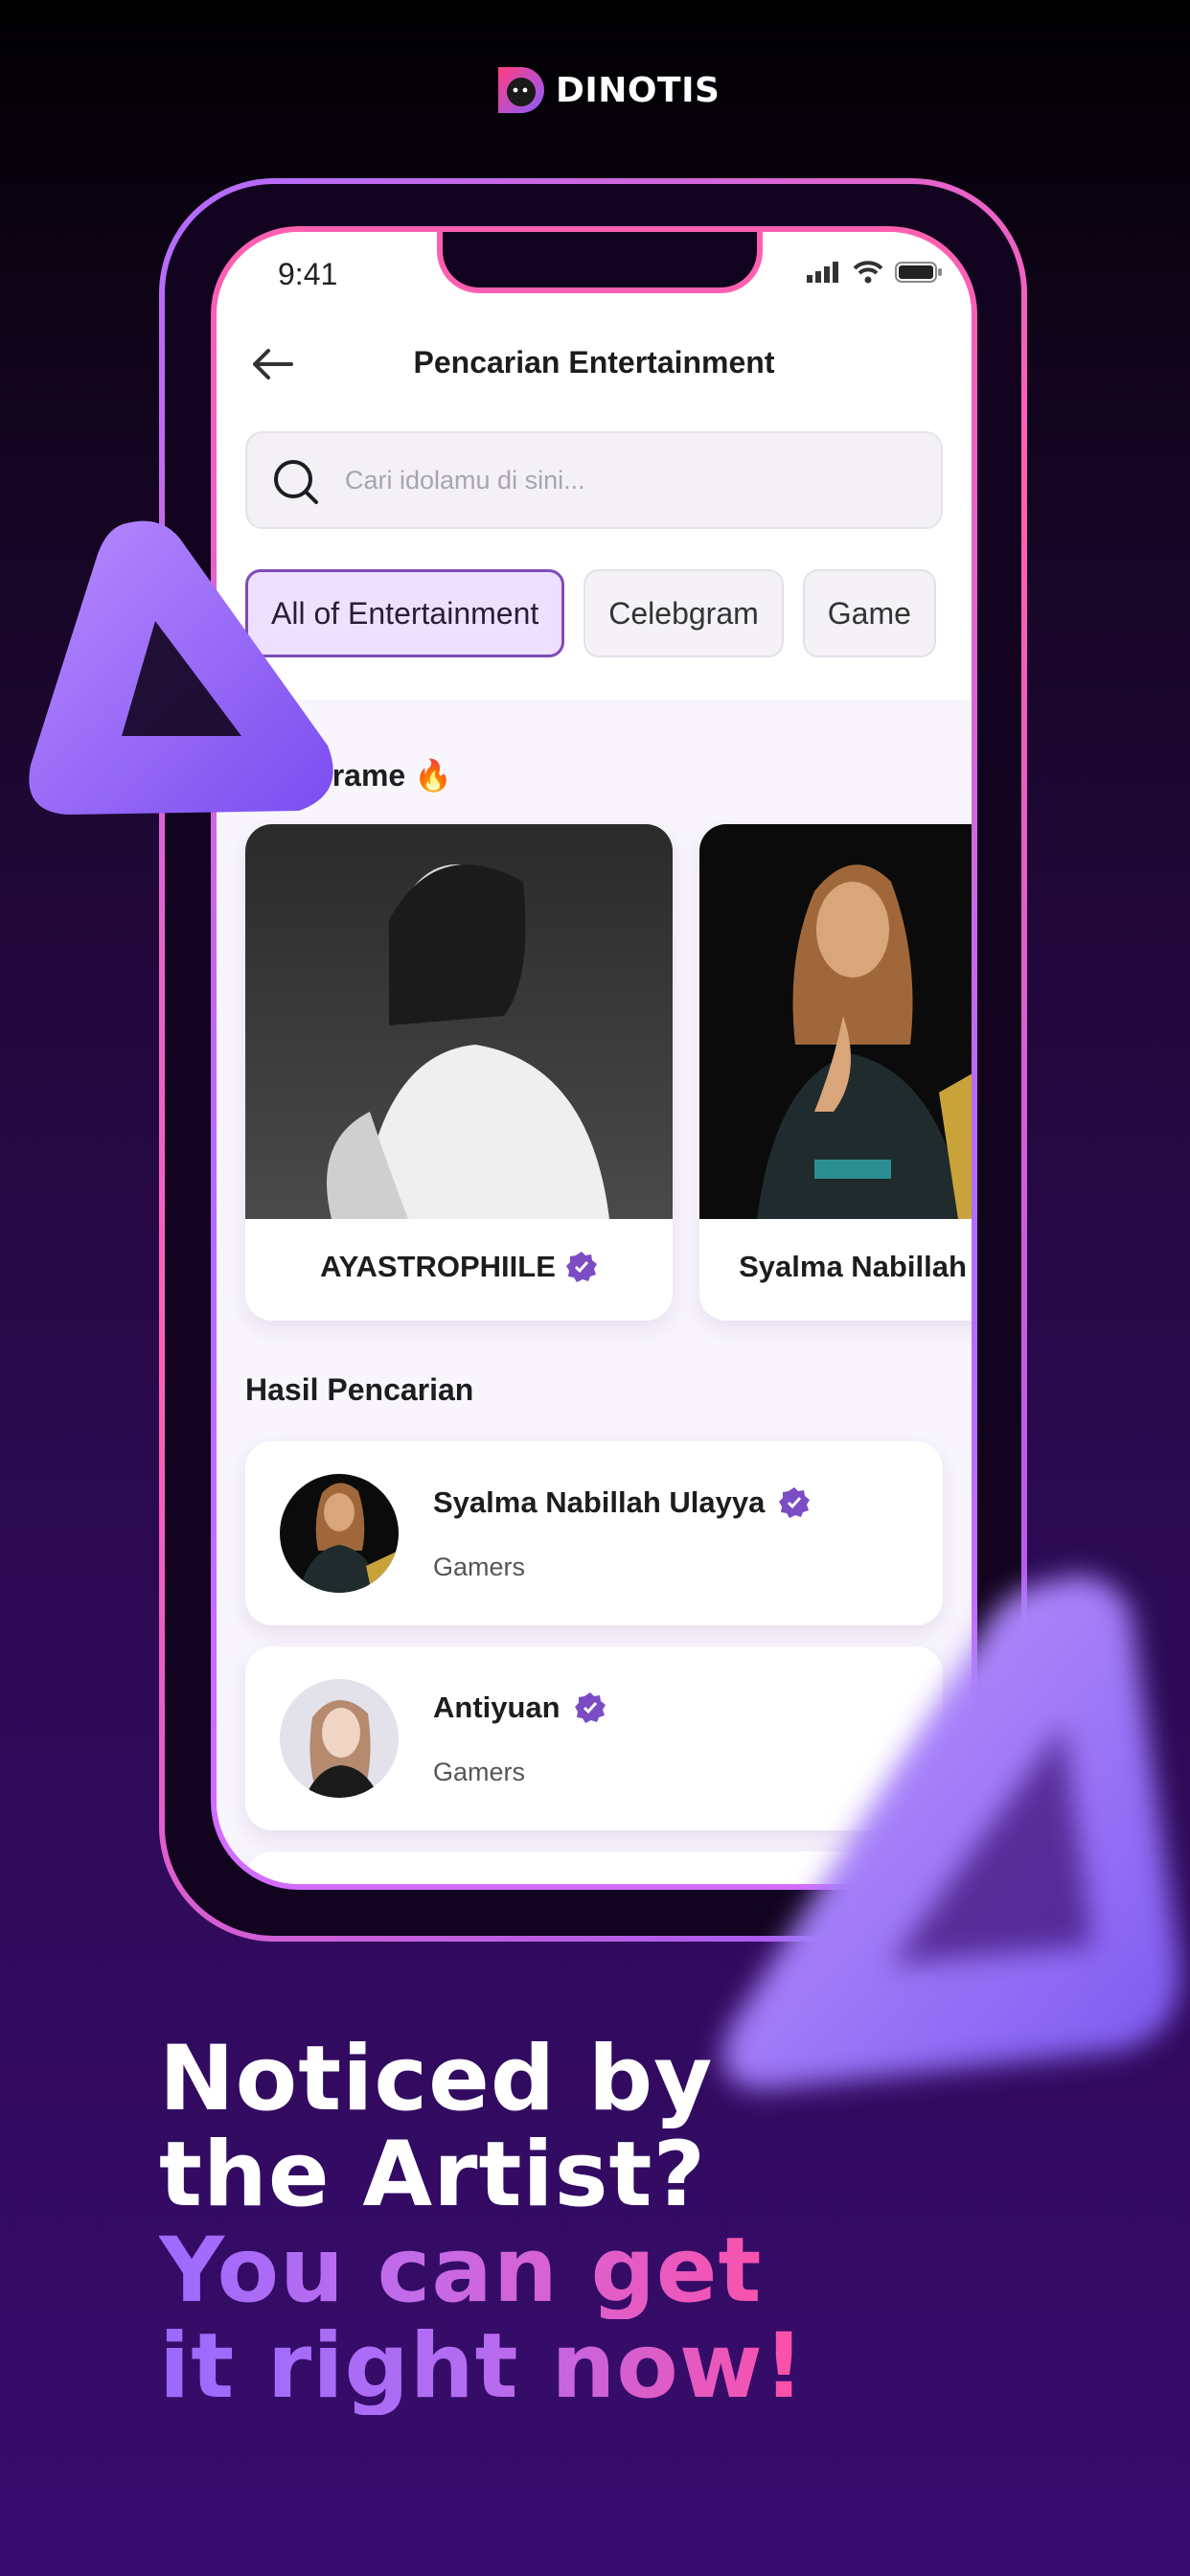  Describe the element at coordinates (622, 1502) in the screenshot. I see `result-name: Syalma Nabillah Ulayya` at that location.